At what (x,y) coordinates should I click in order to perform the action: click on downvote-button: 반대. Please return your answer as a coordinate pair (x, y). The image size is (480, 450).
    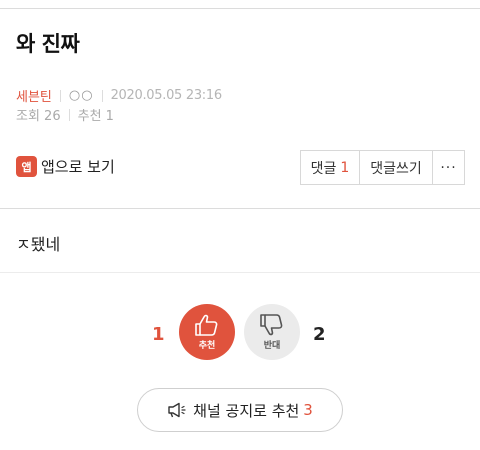
    Looking at the image, I should click on (272, 332).